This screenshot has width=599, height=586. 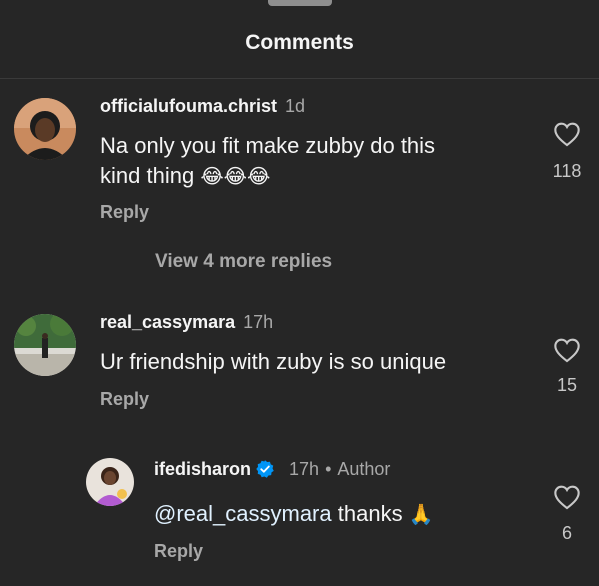 What do you see at coordinates (567, 385) in the screenshot?
I see `like-count: 15` at bounding box center [567, 385].